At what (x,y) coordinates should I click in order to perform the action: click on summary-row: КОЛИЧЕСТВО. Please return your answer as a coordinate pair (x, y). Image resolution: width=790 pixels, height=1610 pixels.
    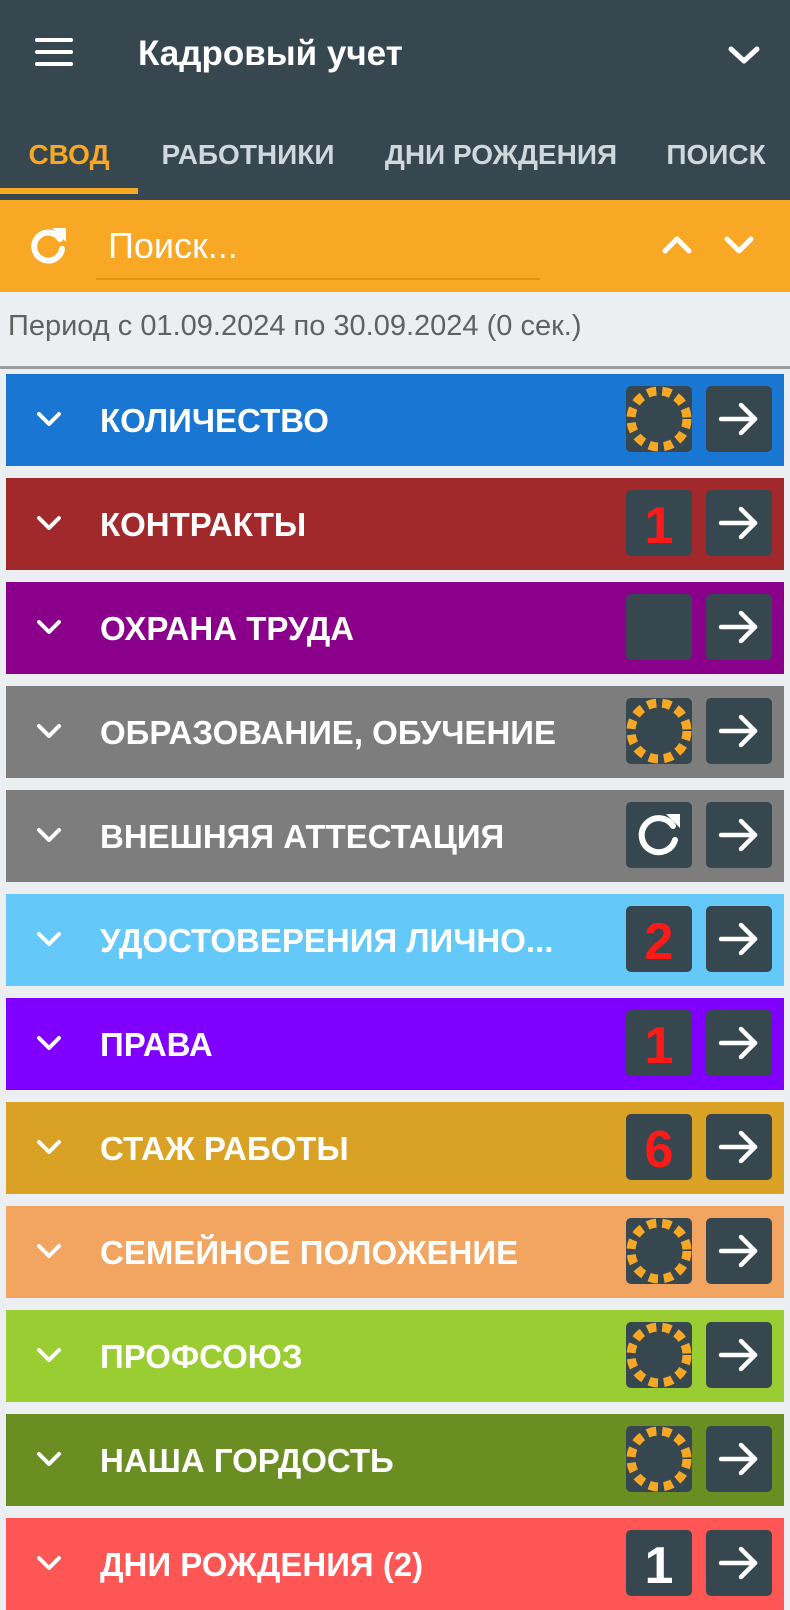
    Looking at the image, I should click on (395, 420).